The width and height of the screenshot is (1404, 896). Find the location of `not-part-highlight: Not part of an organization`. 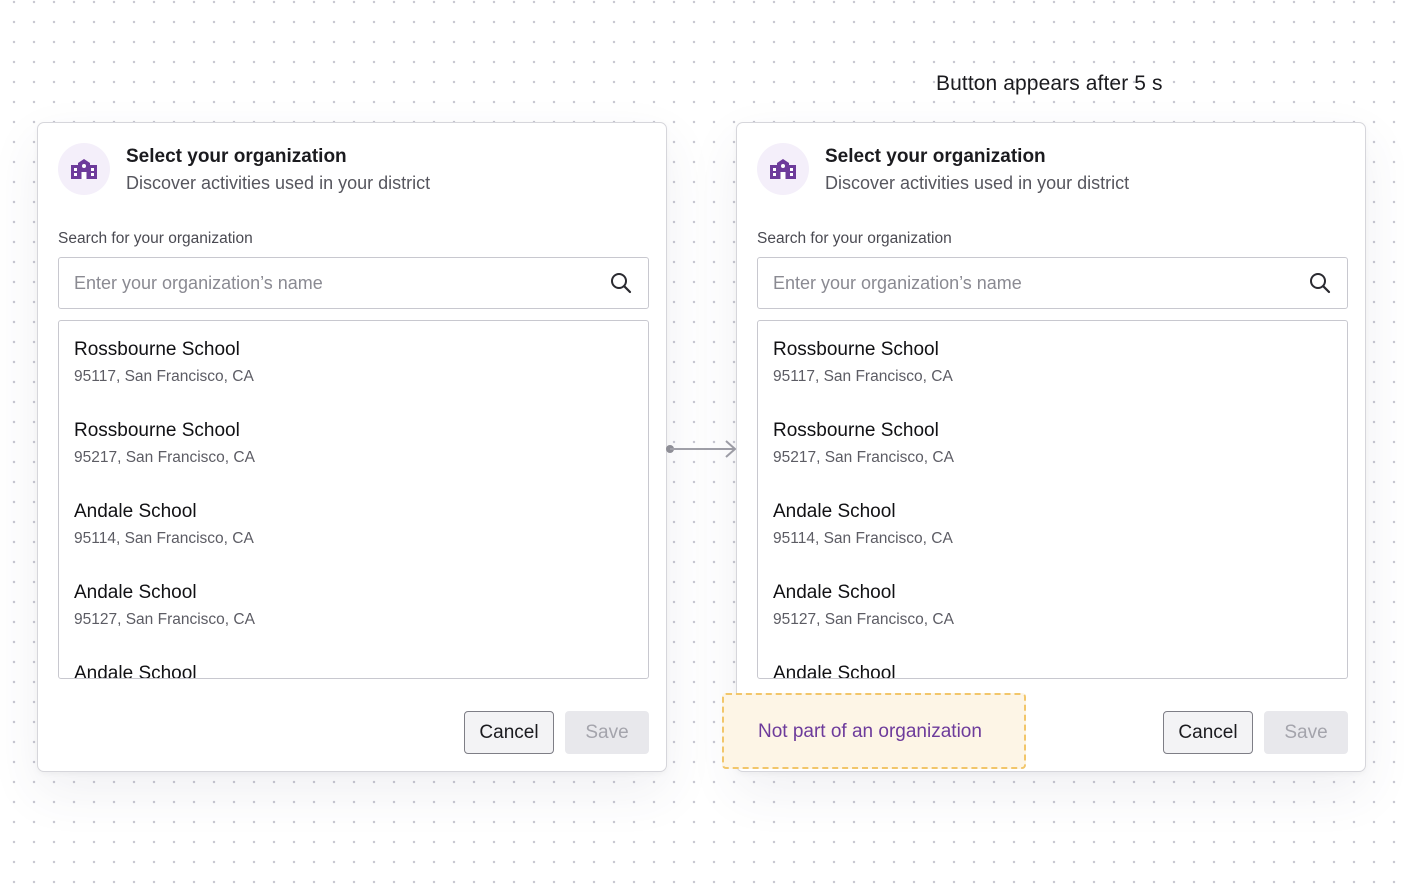

not-part-highlight: Not part of an organization is located at coordinates (874, 731).